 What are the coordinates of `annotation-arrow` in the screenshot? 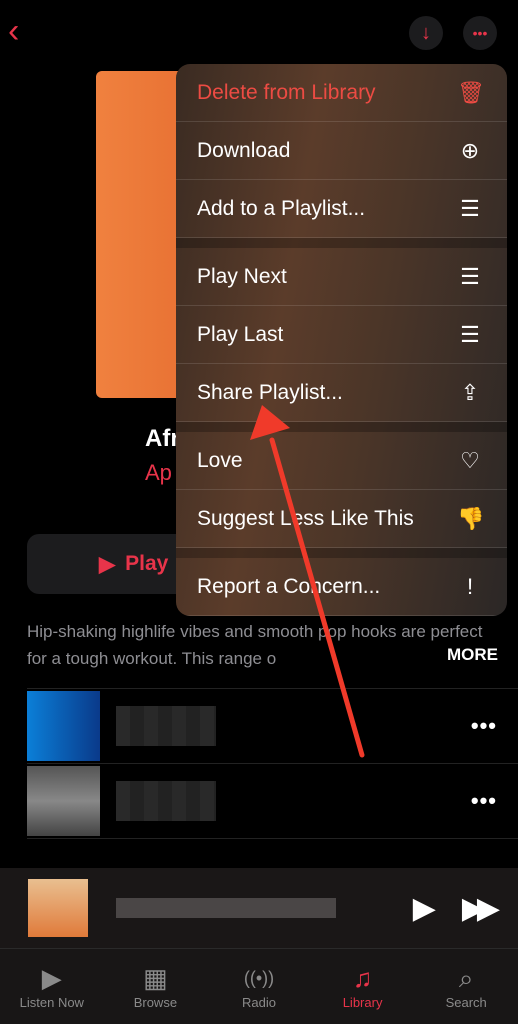 It's located at (307, 581).